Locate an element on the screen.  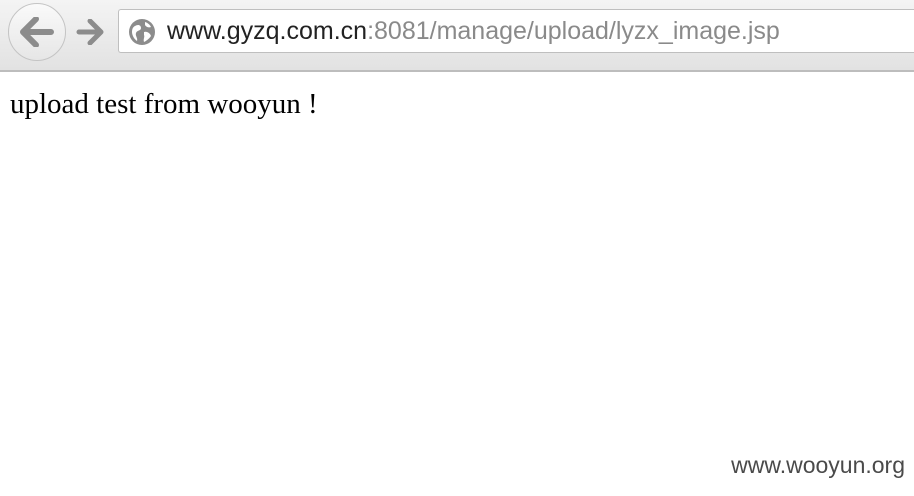
arrow-right-icon is located at coordinates (90, 32).